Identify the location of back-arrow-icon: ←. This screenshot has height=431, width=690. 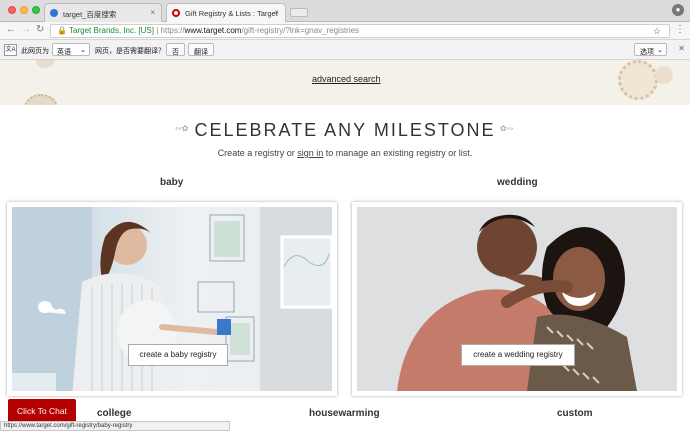
(11, 29).